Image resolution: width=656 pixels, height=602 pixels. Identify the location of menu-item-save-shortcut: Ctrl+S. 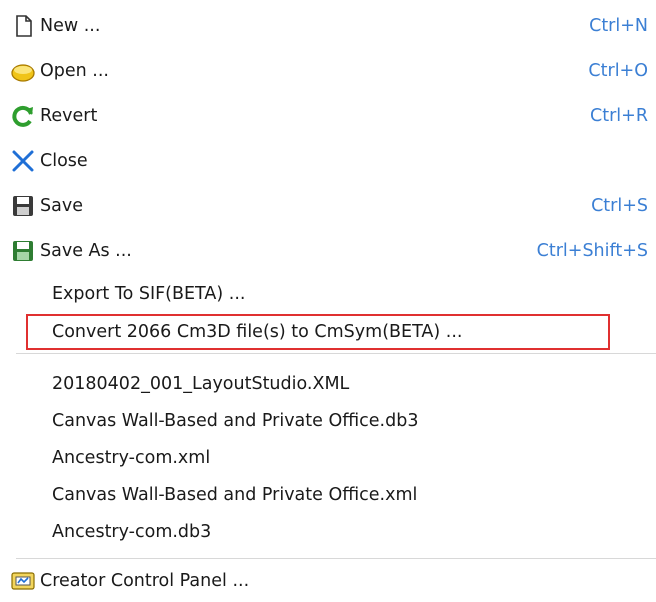
(619, 206).